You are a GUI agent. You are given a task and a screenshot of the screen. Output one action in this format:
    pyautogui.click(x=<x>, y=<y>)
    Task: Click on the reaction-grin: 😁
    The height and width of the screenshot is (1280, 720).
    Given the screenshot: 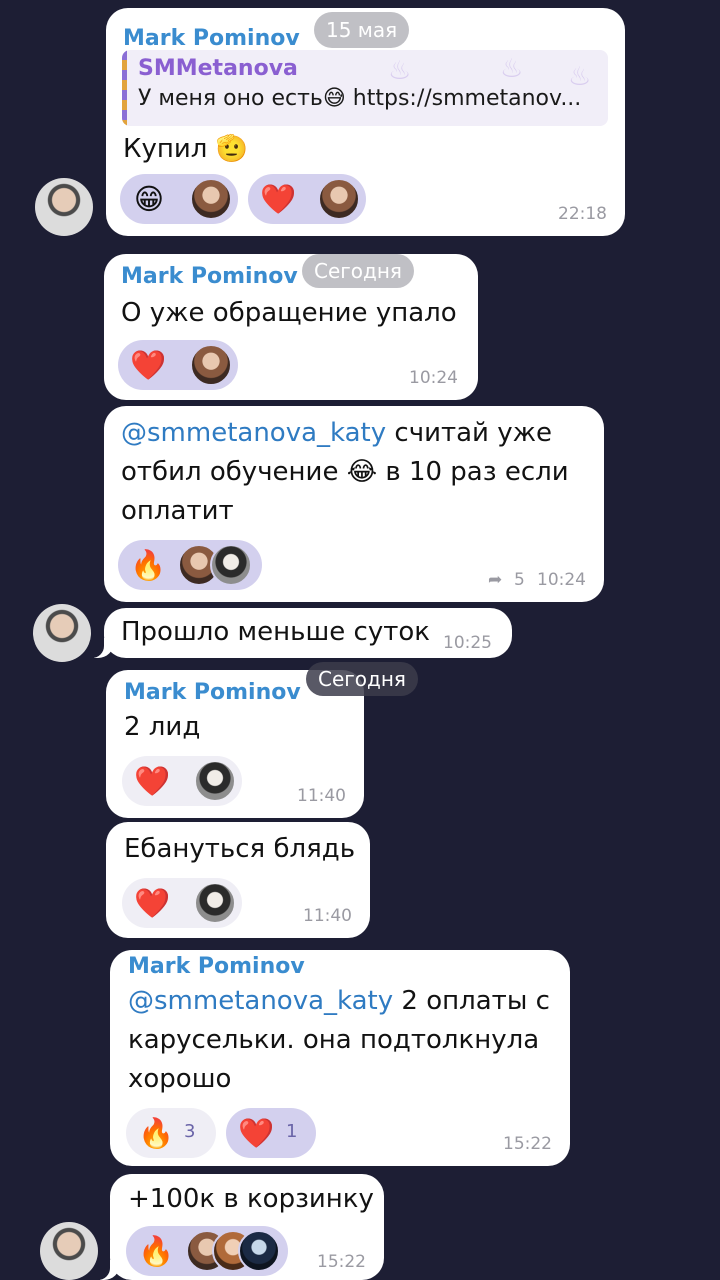 What is the action you would take?
    pyautogui.click(x=179, y=199)
    